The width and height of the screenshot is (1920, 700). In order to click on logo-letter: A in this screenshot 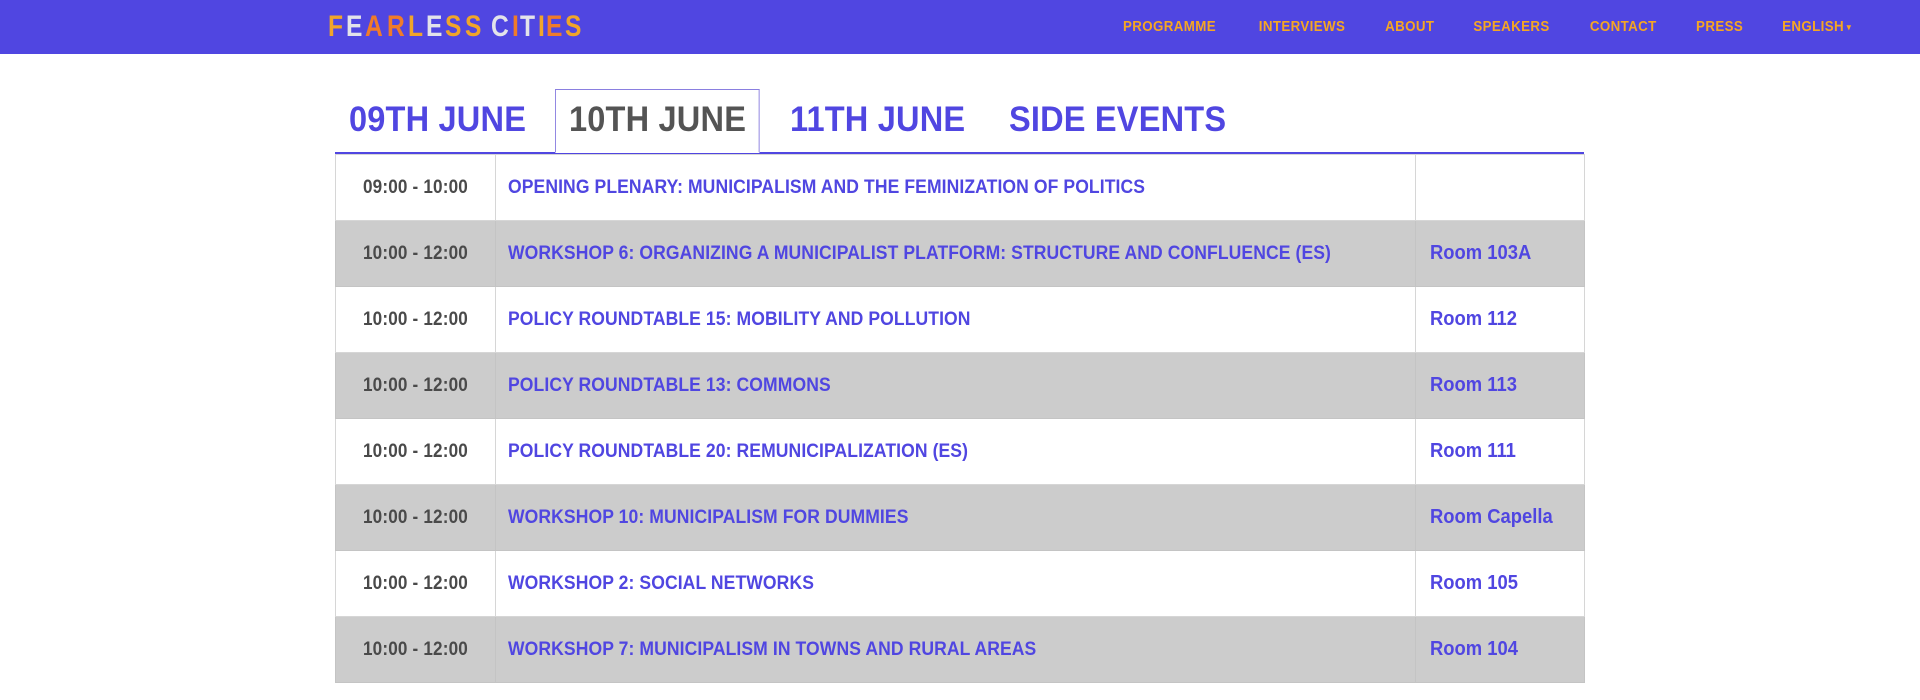, I will do `click(374, 26)`.